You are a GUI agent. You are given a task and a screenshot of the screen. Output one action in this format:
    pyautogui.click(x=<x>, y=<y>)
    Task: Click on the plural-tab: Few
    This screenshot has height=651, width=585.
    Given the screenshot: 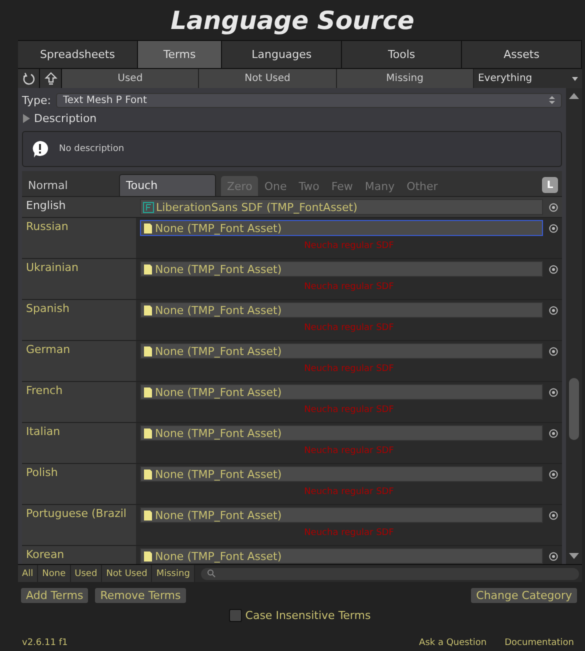 What is the action you would take?
    pyautogui.click(x=342, y=186)
    